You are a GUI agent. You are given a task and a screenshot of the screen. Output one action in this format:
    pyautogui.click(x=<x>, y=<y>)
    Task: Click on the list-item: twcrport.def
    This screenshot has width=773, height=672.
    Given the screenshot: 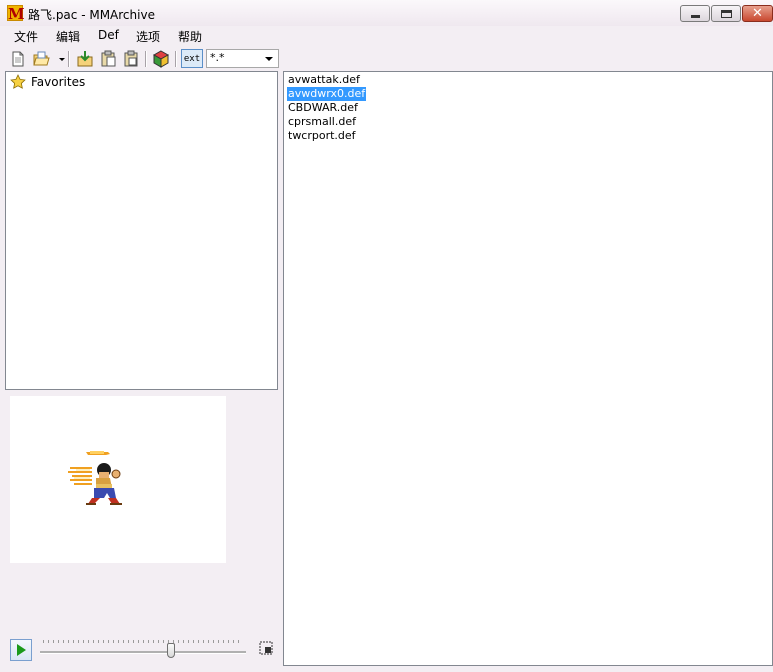 What is the action you would take?
    pyautogui.click(x=322, y=136)
    